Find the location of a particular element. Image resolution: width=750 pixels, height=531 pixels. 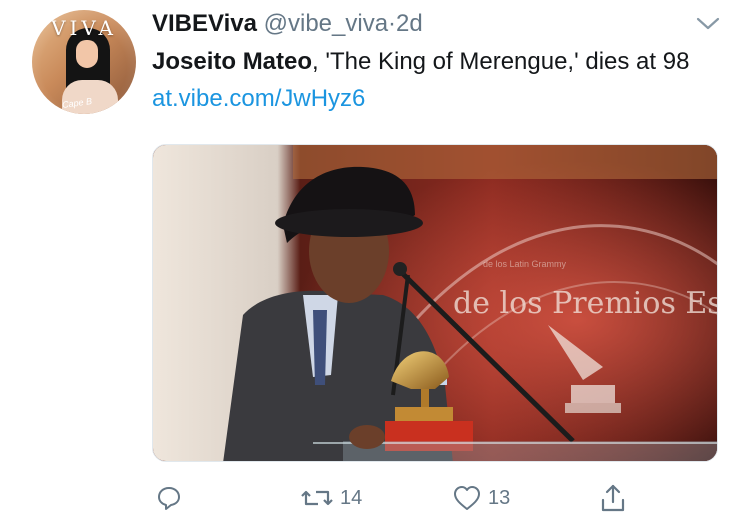

share-button is located at coordinates (613, 498).